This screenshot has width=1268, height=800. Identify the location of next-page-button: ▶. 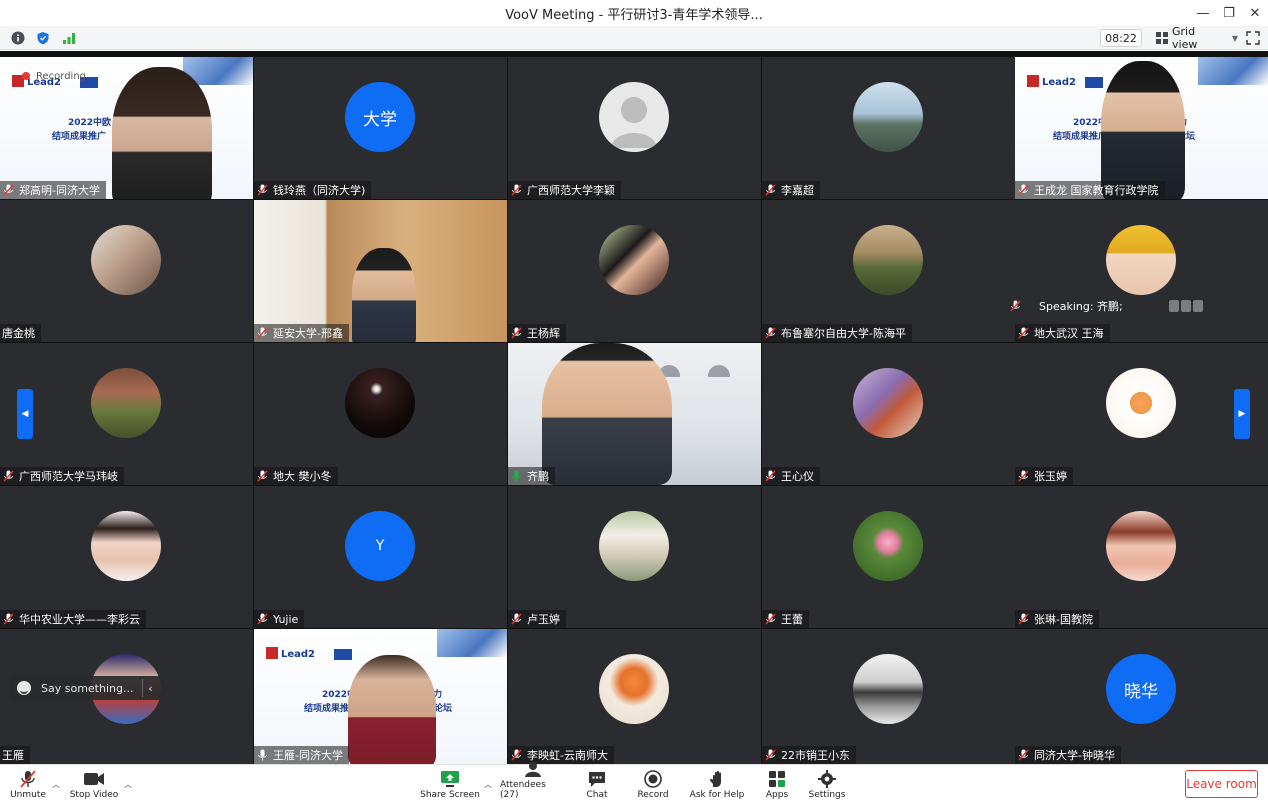
(1242, 414).